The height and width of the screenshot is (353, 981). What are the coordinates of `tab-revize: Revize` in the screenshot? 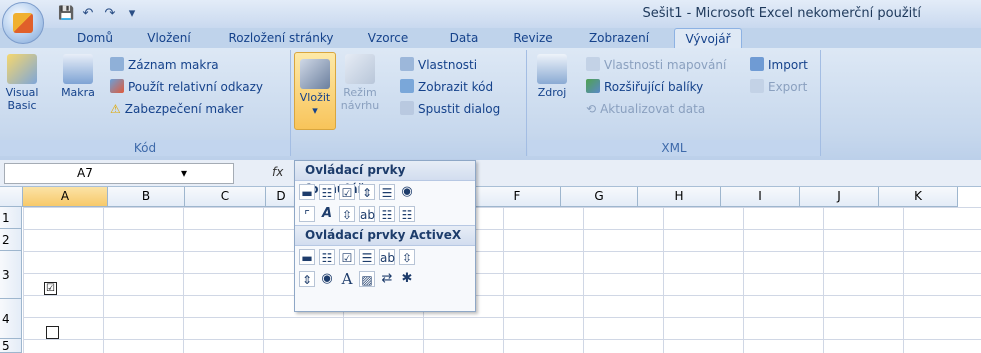 It's located at (533, 38).